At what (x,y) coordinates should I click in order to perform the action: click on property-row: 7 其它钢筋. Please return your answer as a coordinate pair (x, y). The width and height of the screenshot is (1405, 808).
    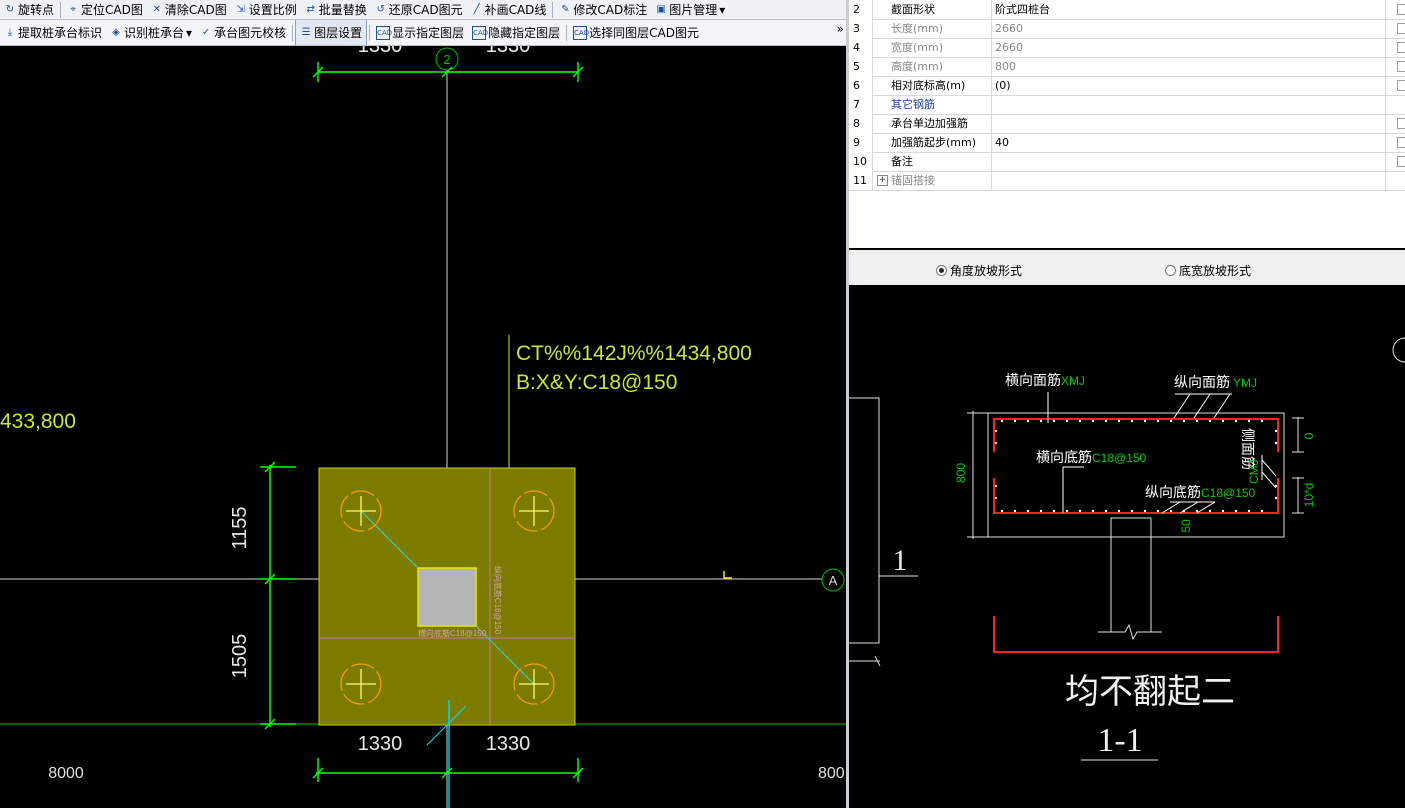
    Looking at the image, I should click on (1127, 105).